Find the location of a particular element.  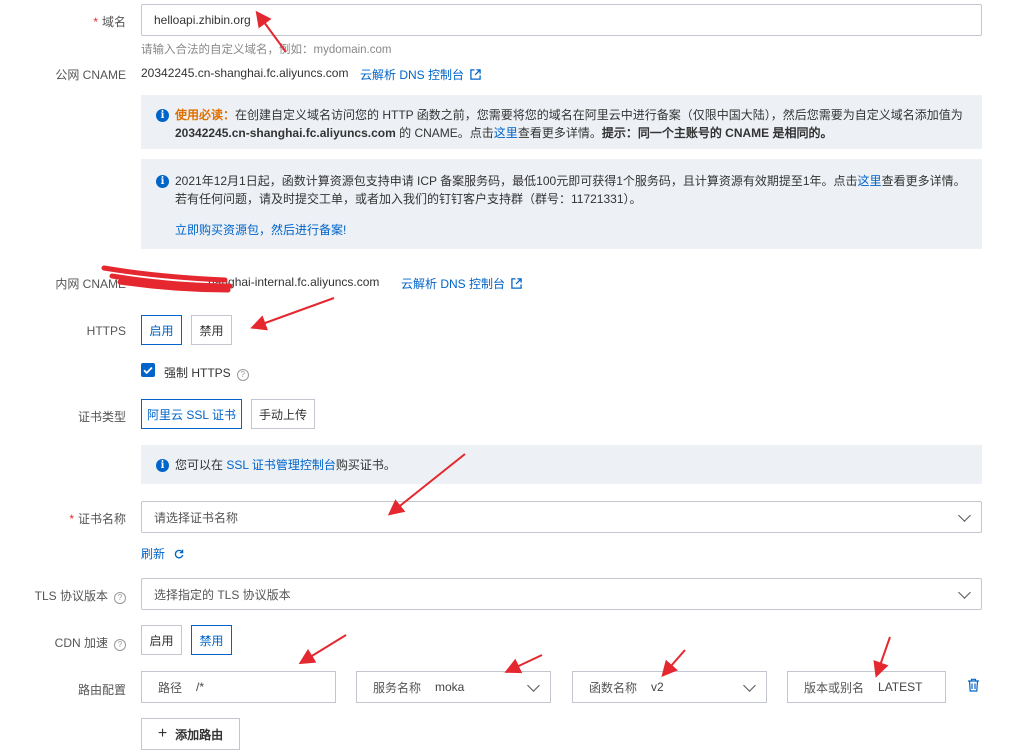

public-dns-link: 云解析 DNS 控制台 is located at coordinates (420, 74).